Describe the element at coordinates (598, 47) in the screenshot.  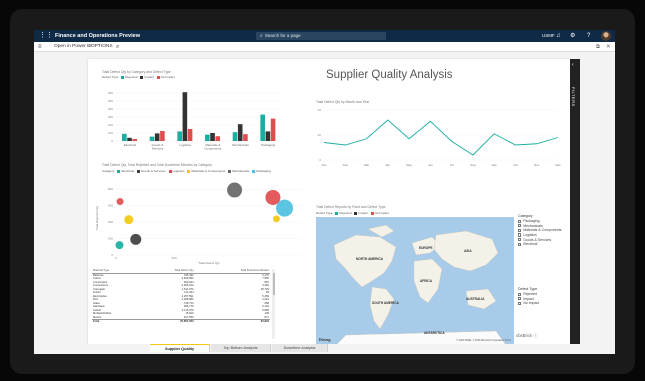
I see `popout-icon: ⧉` at that location.